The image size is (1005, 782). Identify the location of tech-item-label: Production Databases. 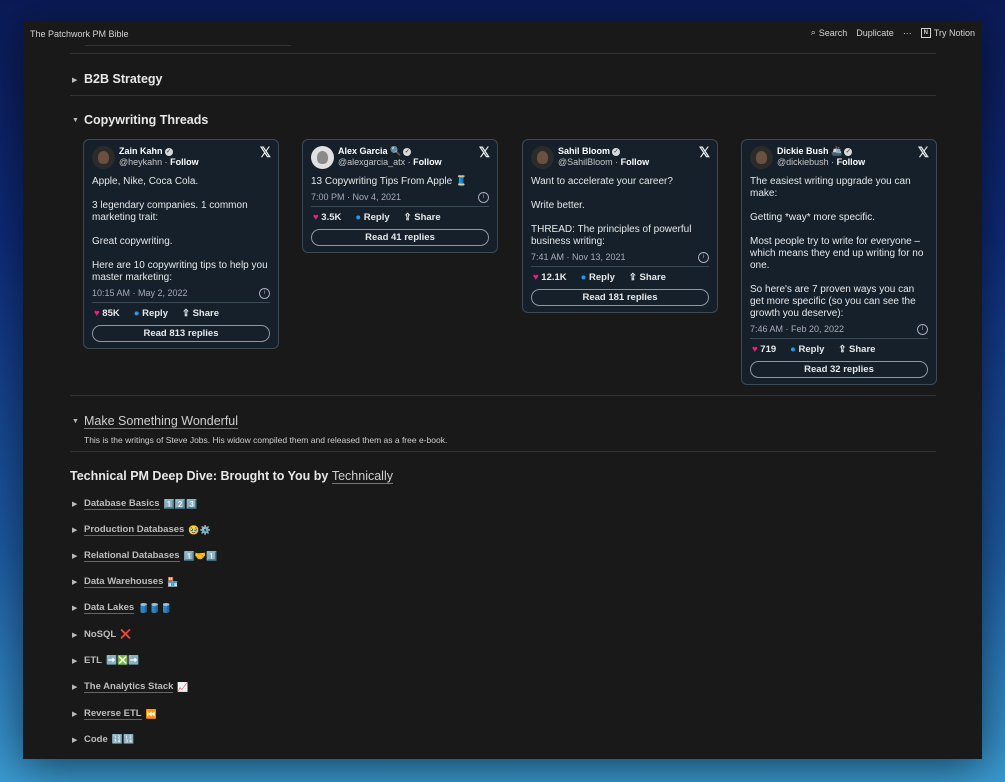
(134, 530).